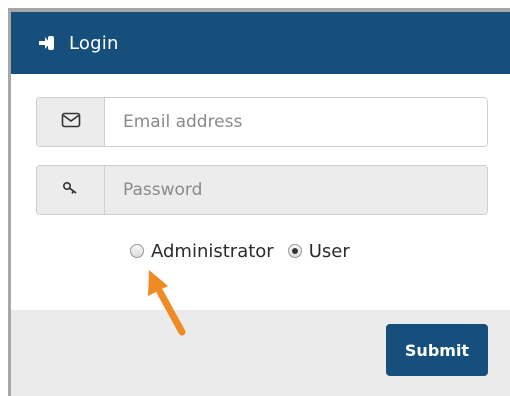  I want to click on email-input, so click(296, 122).